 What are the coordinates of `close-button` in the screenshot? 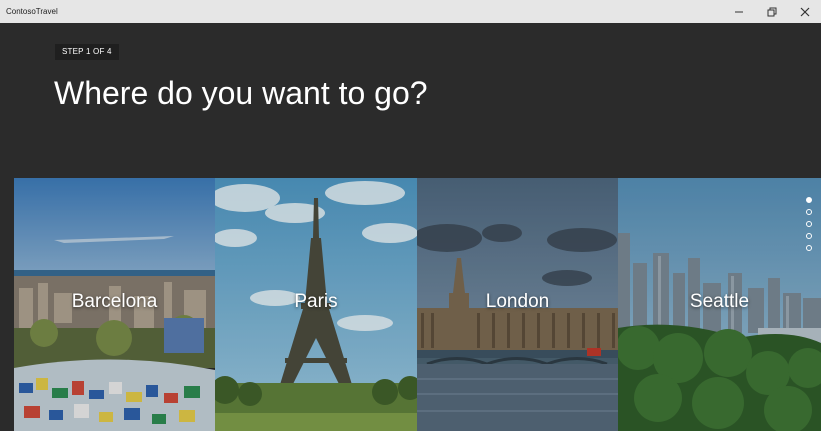 It's located at (804, 11).